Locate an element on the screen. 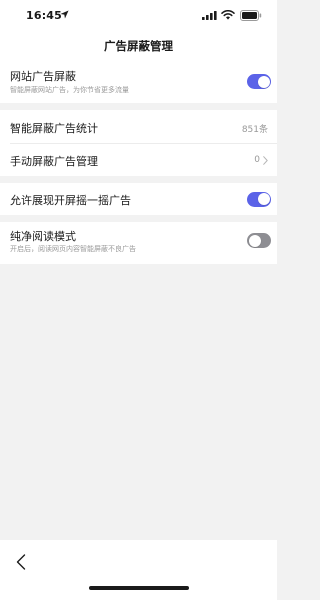  settings-group-shake-ads: 允许展现开屏摇一摇广告 is located at coordinates (138, 199).